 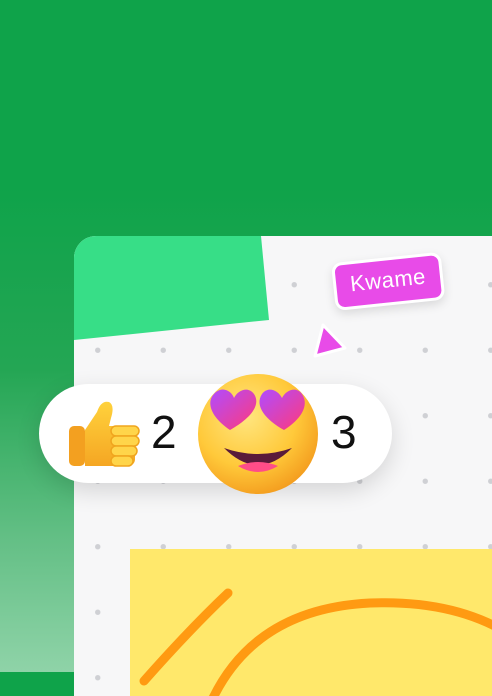 What do you see at coordinates (344, 432) in the screenshot?
I see `heart-eyes-count: 3` at bounding box center [344, 432].